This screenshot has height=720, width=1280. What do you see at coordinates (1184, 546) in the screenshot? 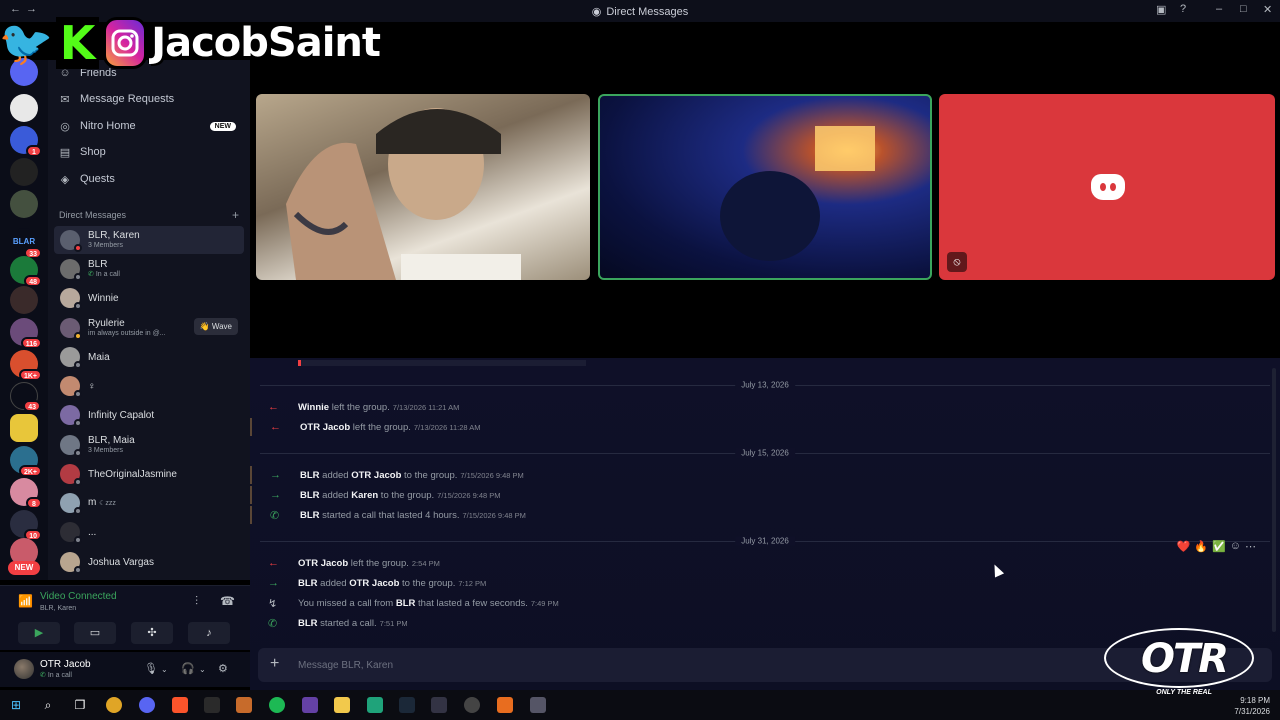
I see `reaction-heart: ❤️` at bounding box center [1184, 546].